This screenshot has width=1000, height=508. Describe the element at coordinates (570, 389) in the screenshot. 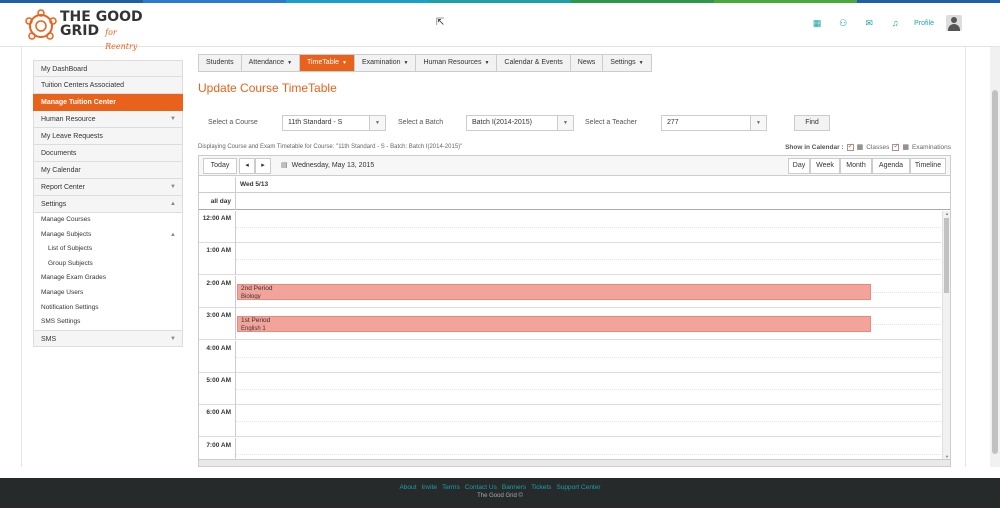

I see `hour-row: 5:00 AM` at that location.